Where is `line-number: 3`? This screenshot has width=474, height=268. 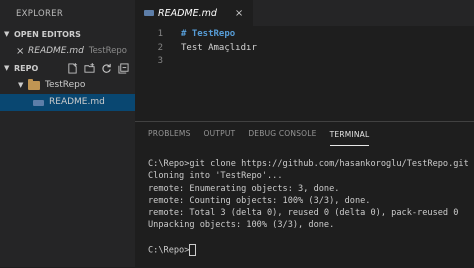 line-number: 3 is located at coordinates (160, 61).